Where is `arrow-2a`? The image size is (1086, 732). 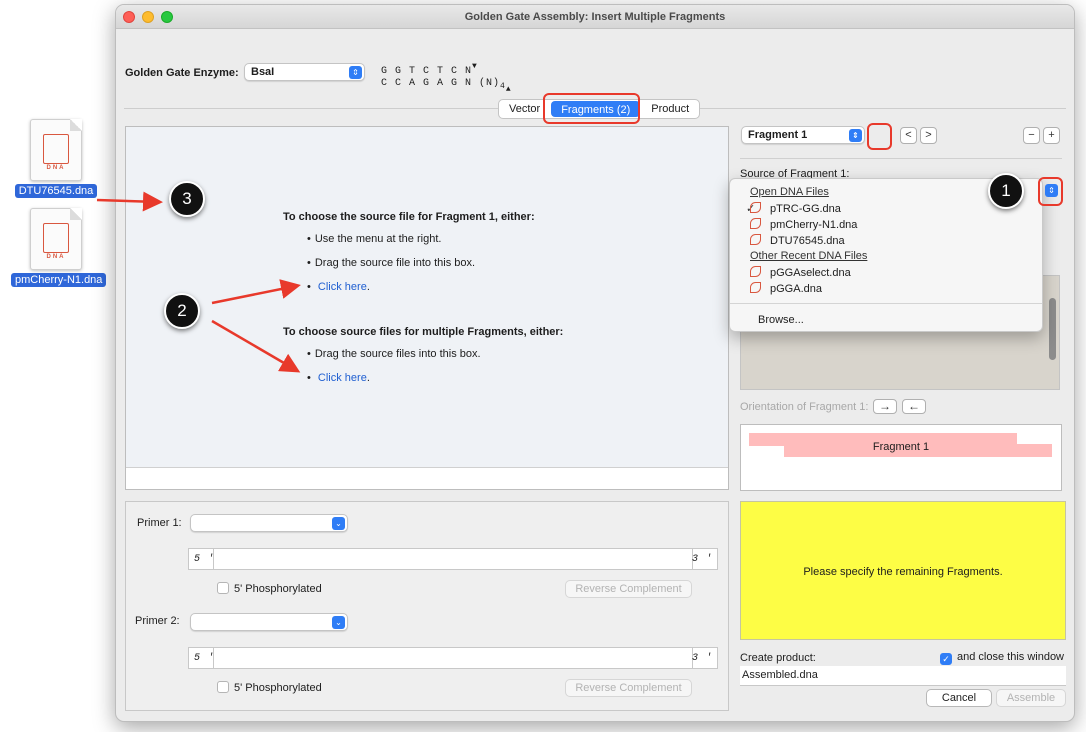
arrow-2a is located at coordinates (256, 292).